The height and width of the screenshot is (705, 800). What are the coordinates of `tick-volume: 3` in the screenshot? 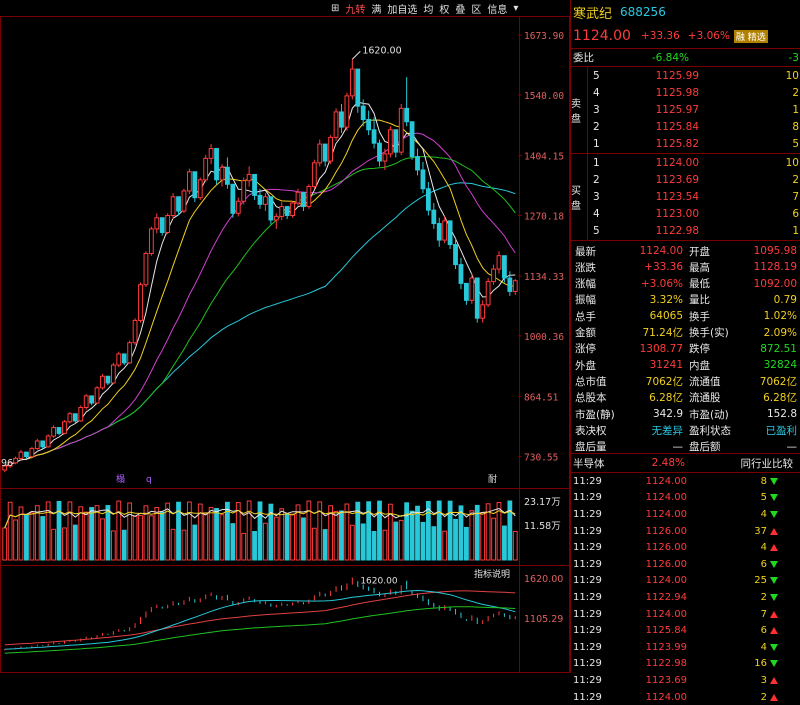 It's located at (763, 680).